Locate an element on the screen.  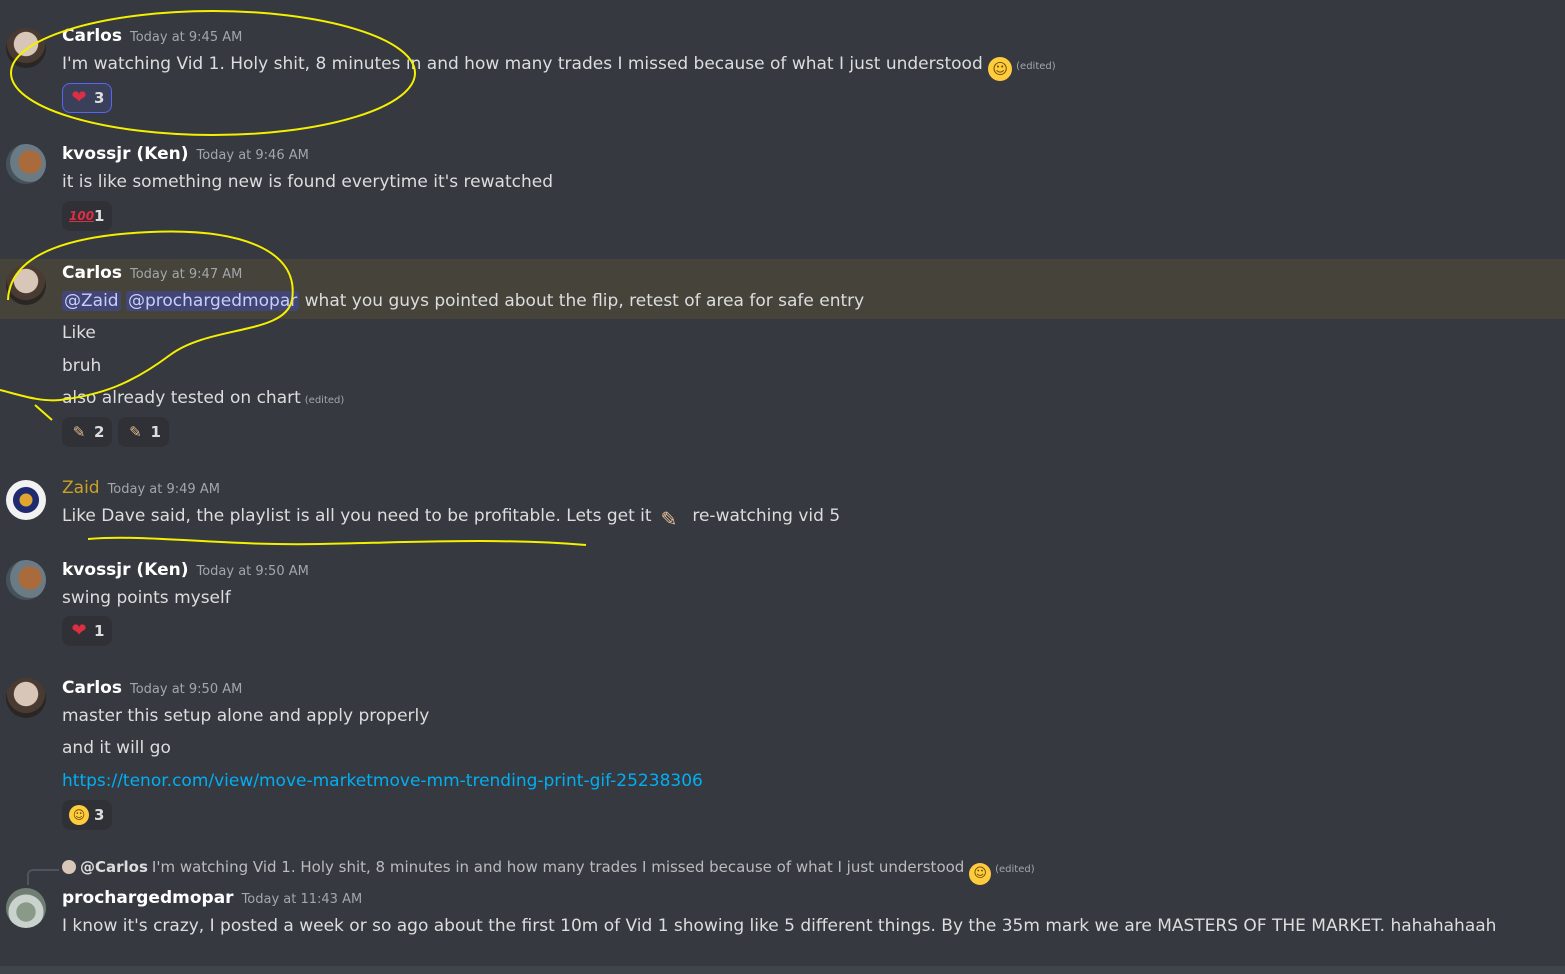
timestamp: Today at 9:47 AM is located at coordinates (186, 274).